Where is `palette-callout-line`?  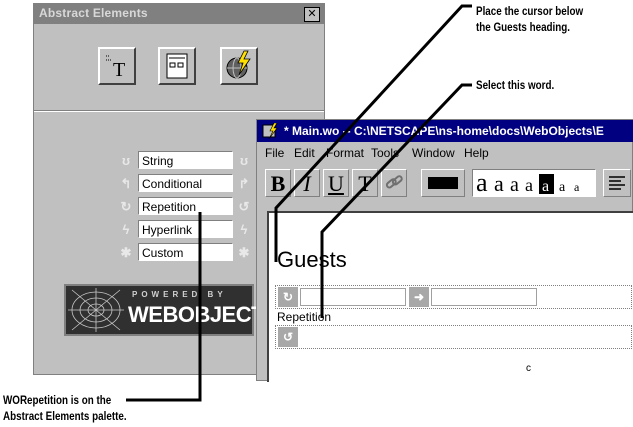
palette-callout-line is located at coordinates (164, 307).